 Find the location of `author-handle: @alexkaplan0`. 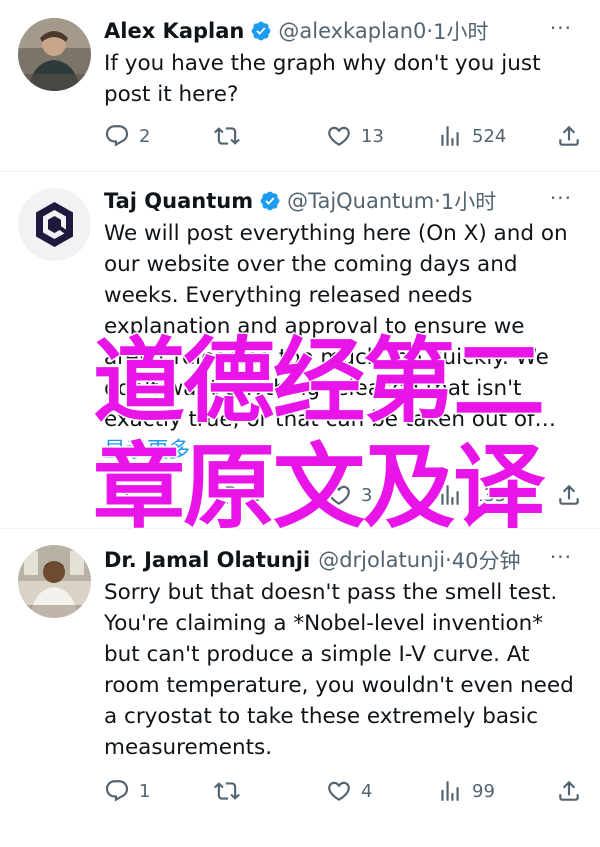

author-handle: @alexkaplan0 is located at coordinates (352, 31).